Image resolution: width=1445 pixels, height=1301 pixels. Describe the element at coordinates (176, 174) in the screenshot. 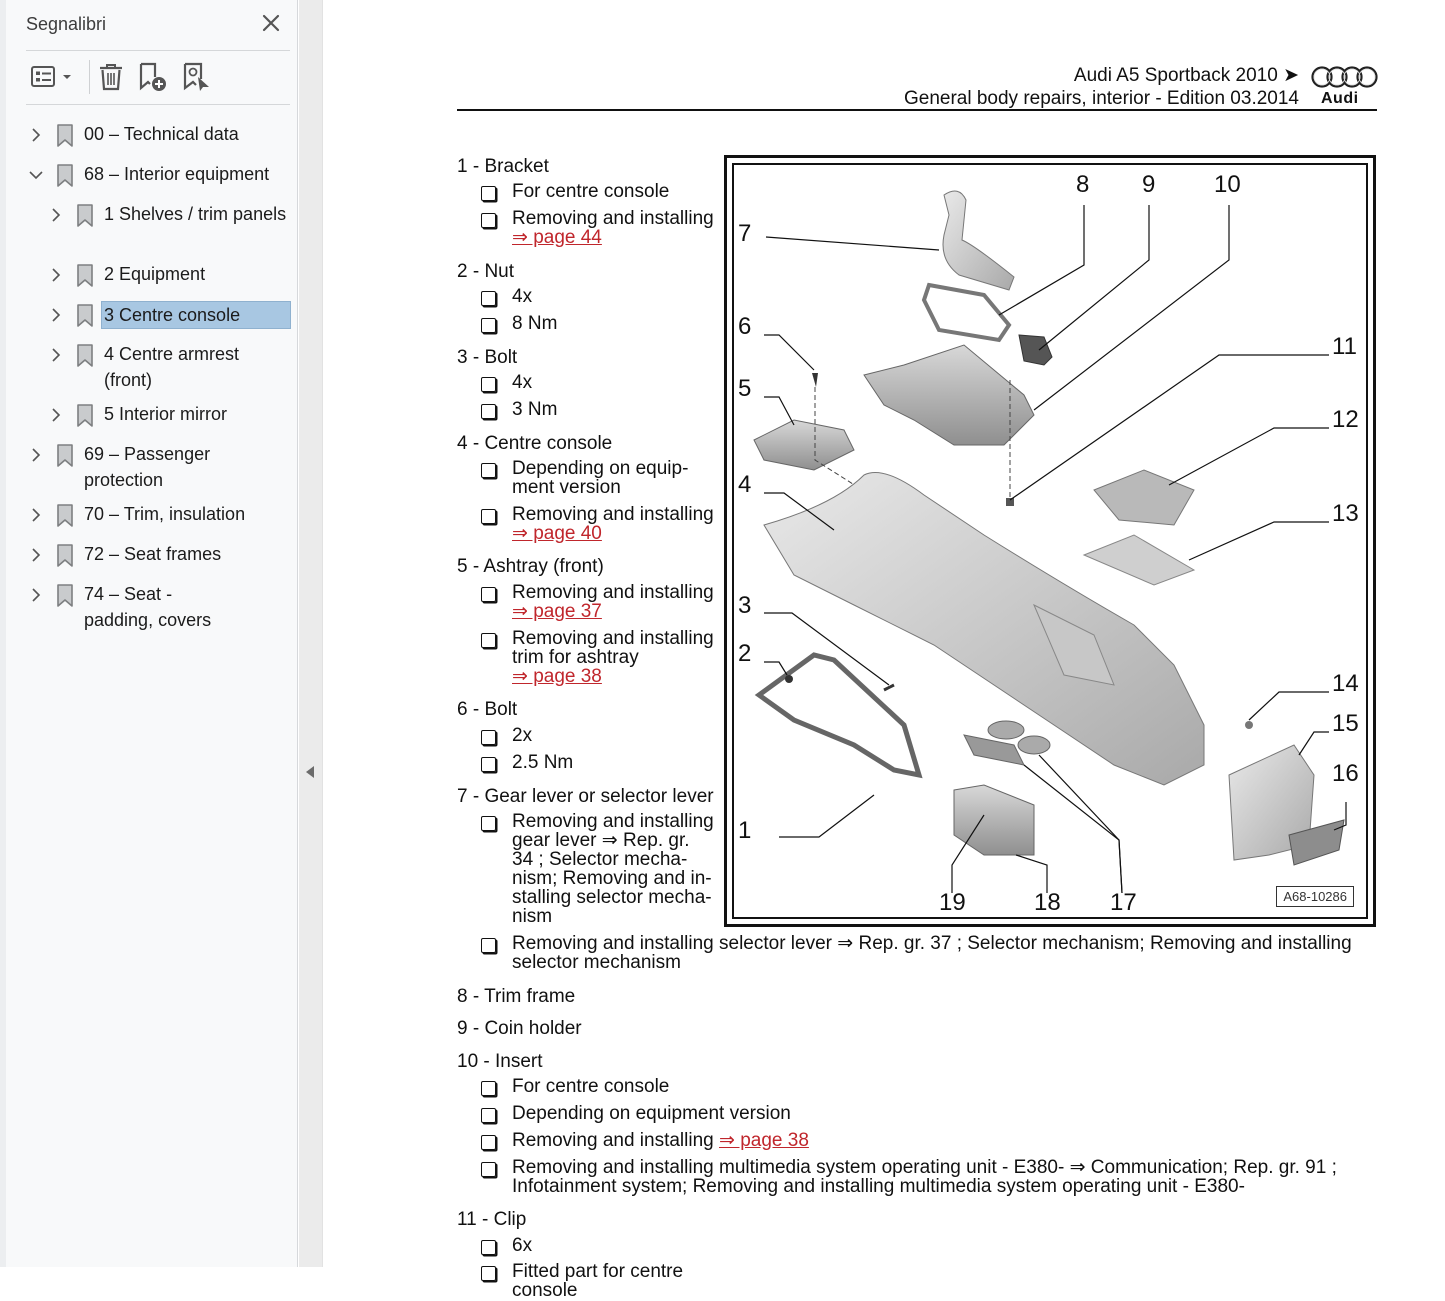

I see `bookmark-label: 68 – Interior equipment` at that location.